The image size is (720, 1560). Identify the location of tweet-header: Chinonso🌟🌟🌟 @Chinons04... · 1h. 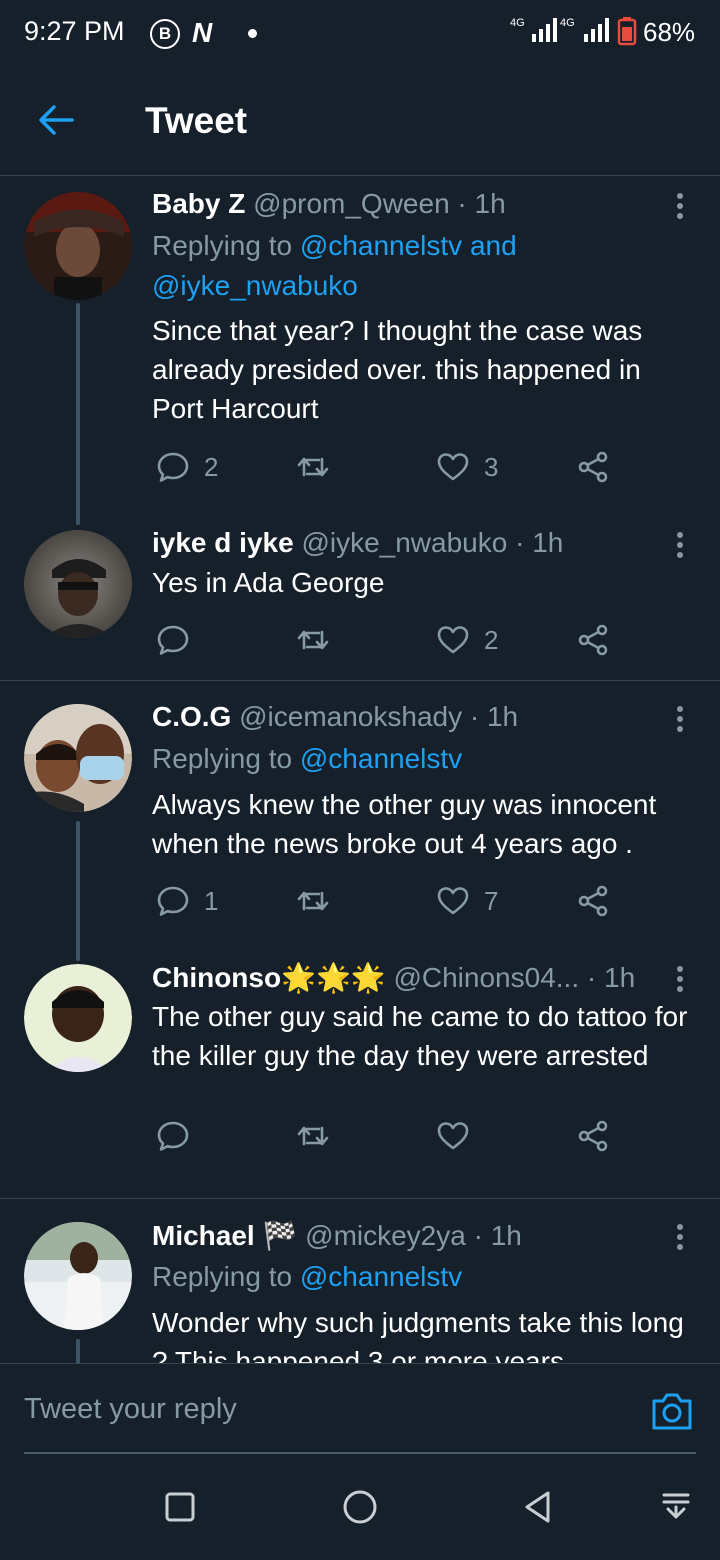
(393, 977).